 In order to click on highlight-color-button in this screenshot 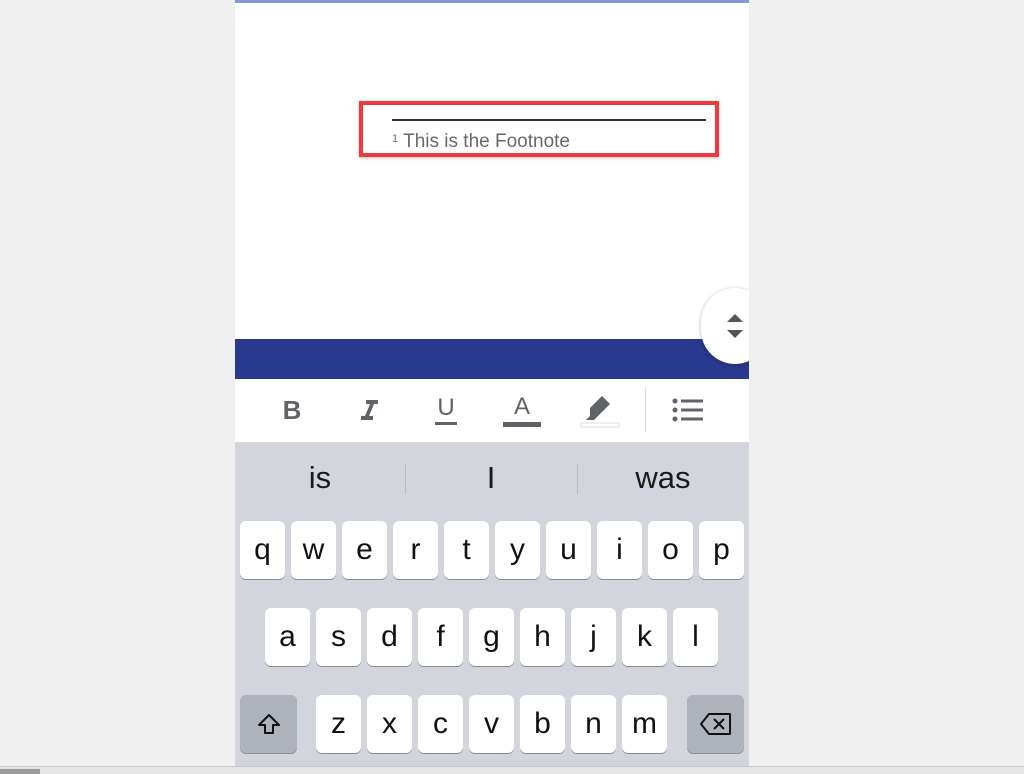, I will do `click(600, 410)`.